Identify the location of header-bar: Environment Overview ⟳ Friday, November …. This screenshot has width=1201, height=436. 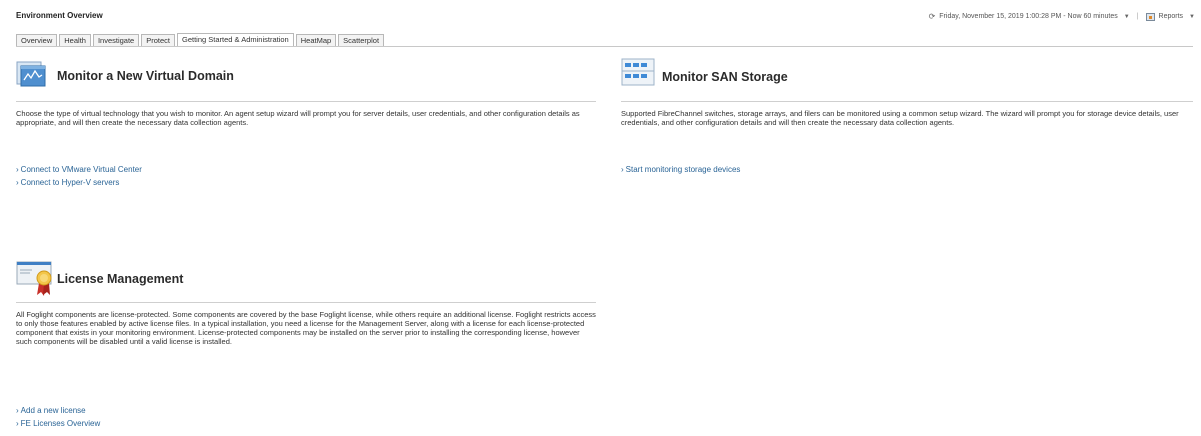
(600, 15).